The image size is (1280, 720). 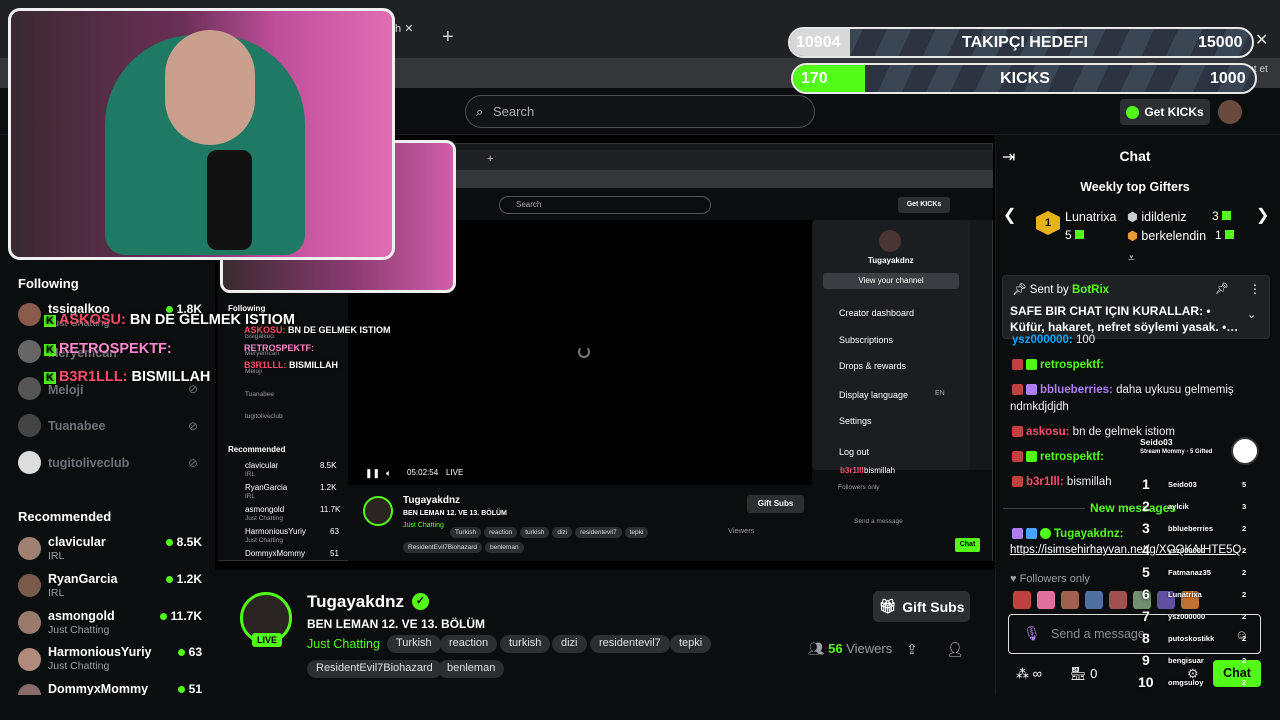 What do you see at coordinates (267, 640) in the screenshot?
I see `live-badge: LIVE` at bounding box center [267, 640].